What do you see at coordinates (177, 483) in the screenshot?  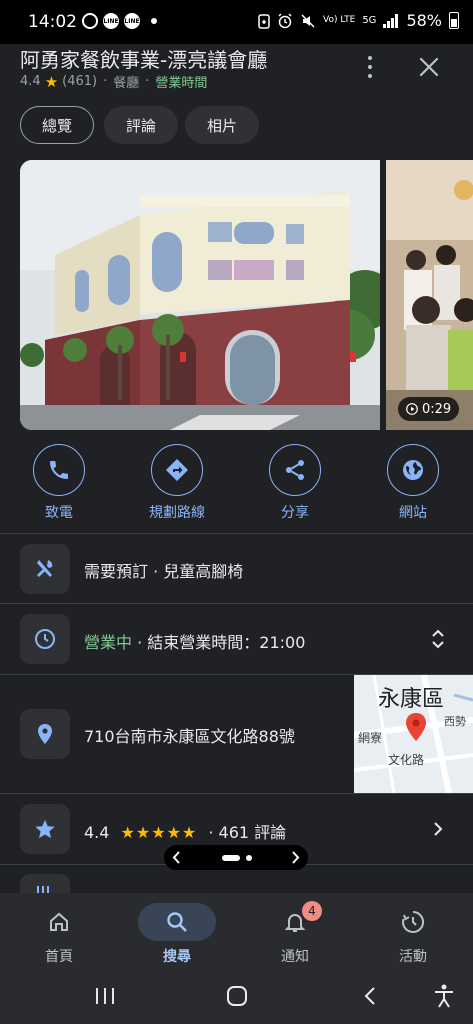 I see `directions-button: 規劃路線` at bounding box center [177, 483].